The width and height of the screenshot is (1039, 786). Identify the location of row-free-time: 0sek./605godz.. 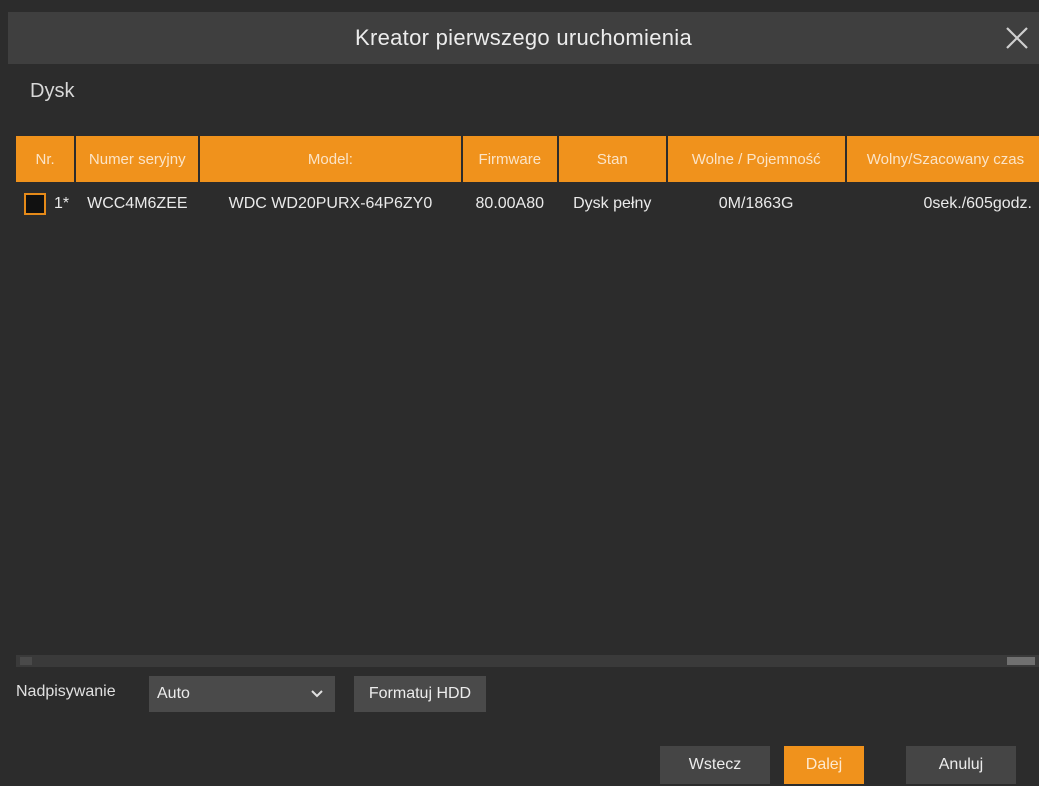
(977, 203).